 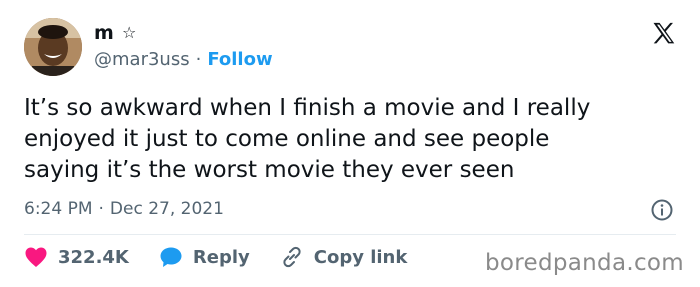 I want to click on follow-button: Follow, so click(x=239, y=59).